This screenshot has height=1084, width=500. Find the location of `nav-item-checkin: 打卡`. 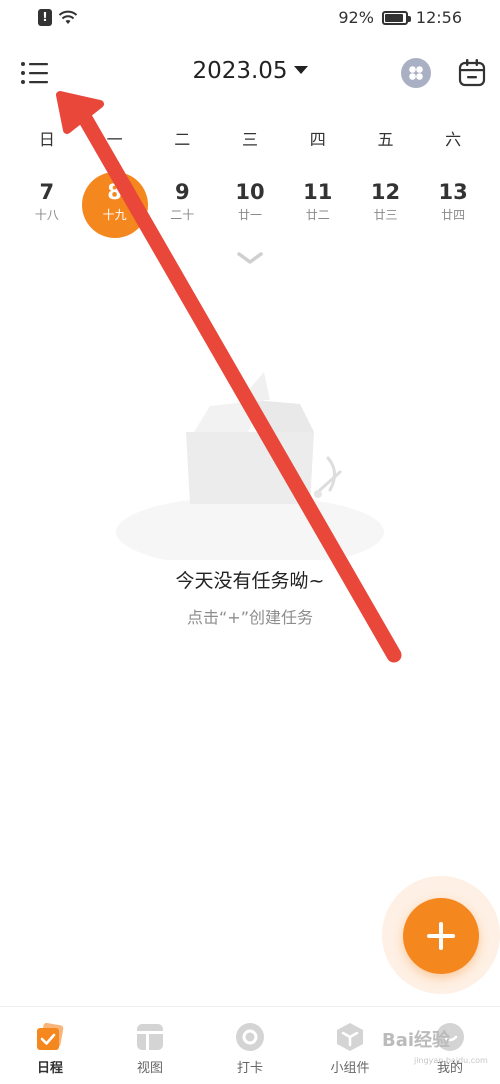

nav-item-checkin: 打卡 is located at coordinates (250, 1045).